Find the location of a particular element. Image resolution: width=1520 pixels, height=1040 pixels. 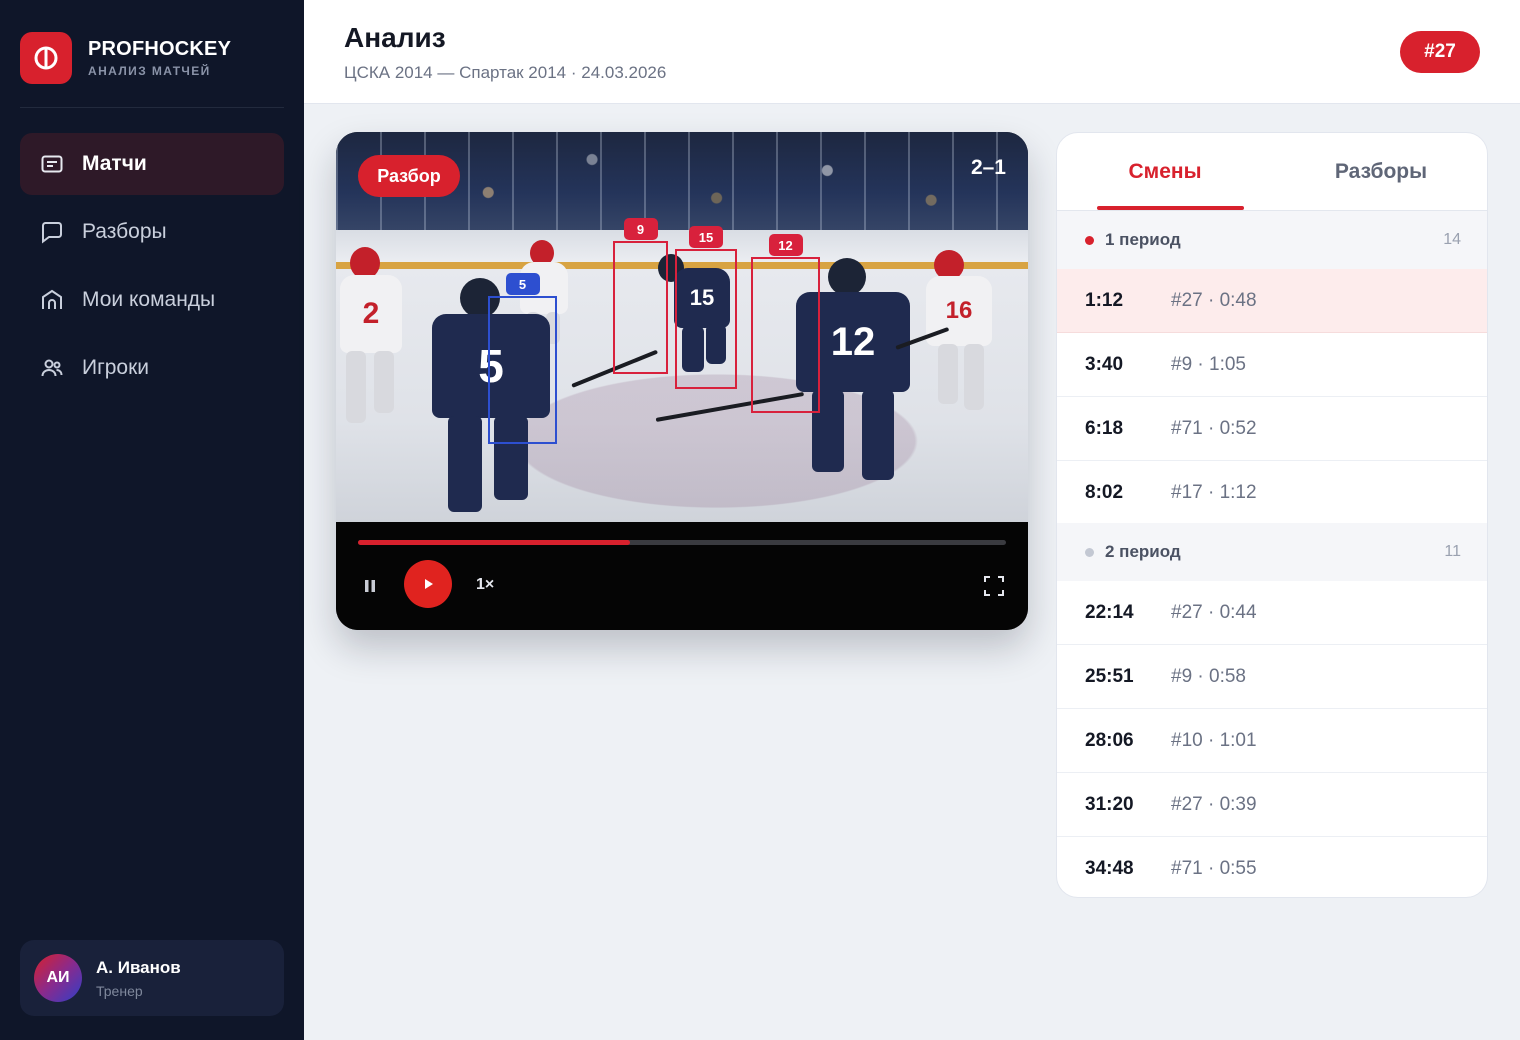

period-count: 14 is located at coordinates (1452, 239).